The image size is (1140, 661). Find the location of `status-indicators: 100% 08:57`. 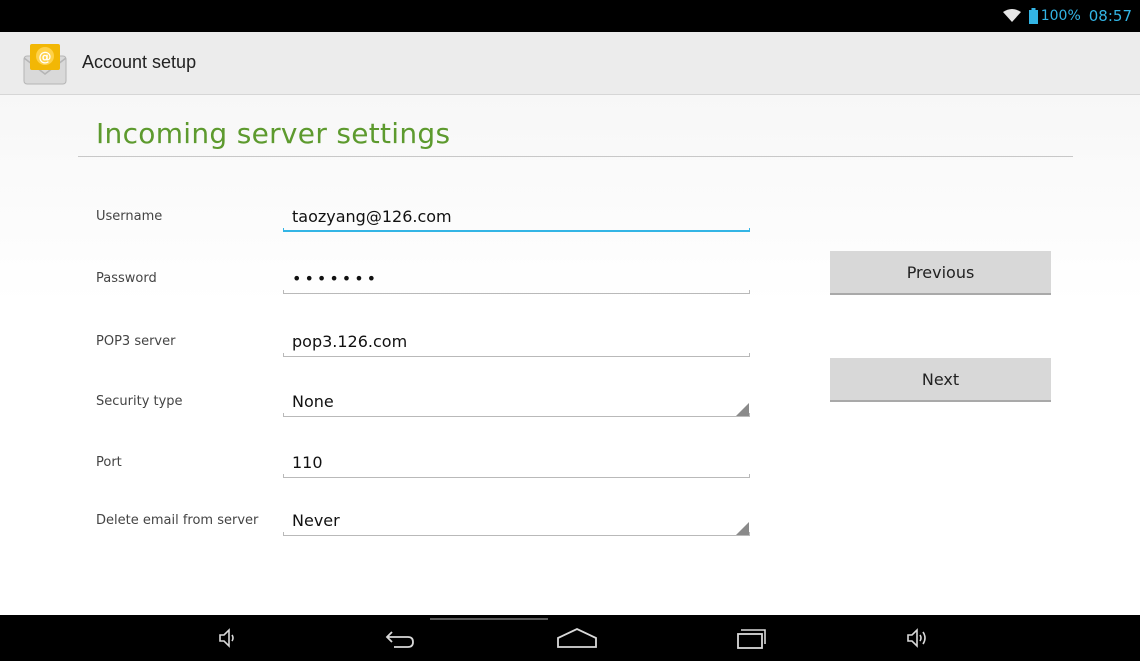

status-indicators: 100% 08:57 is located at coordinates (1067, 16).